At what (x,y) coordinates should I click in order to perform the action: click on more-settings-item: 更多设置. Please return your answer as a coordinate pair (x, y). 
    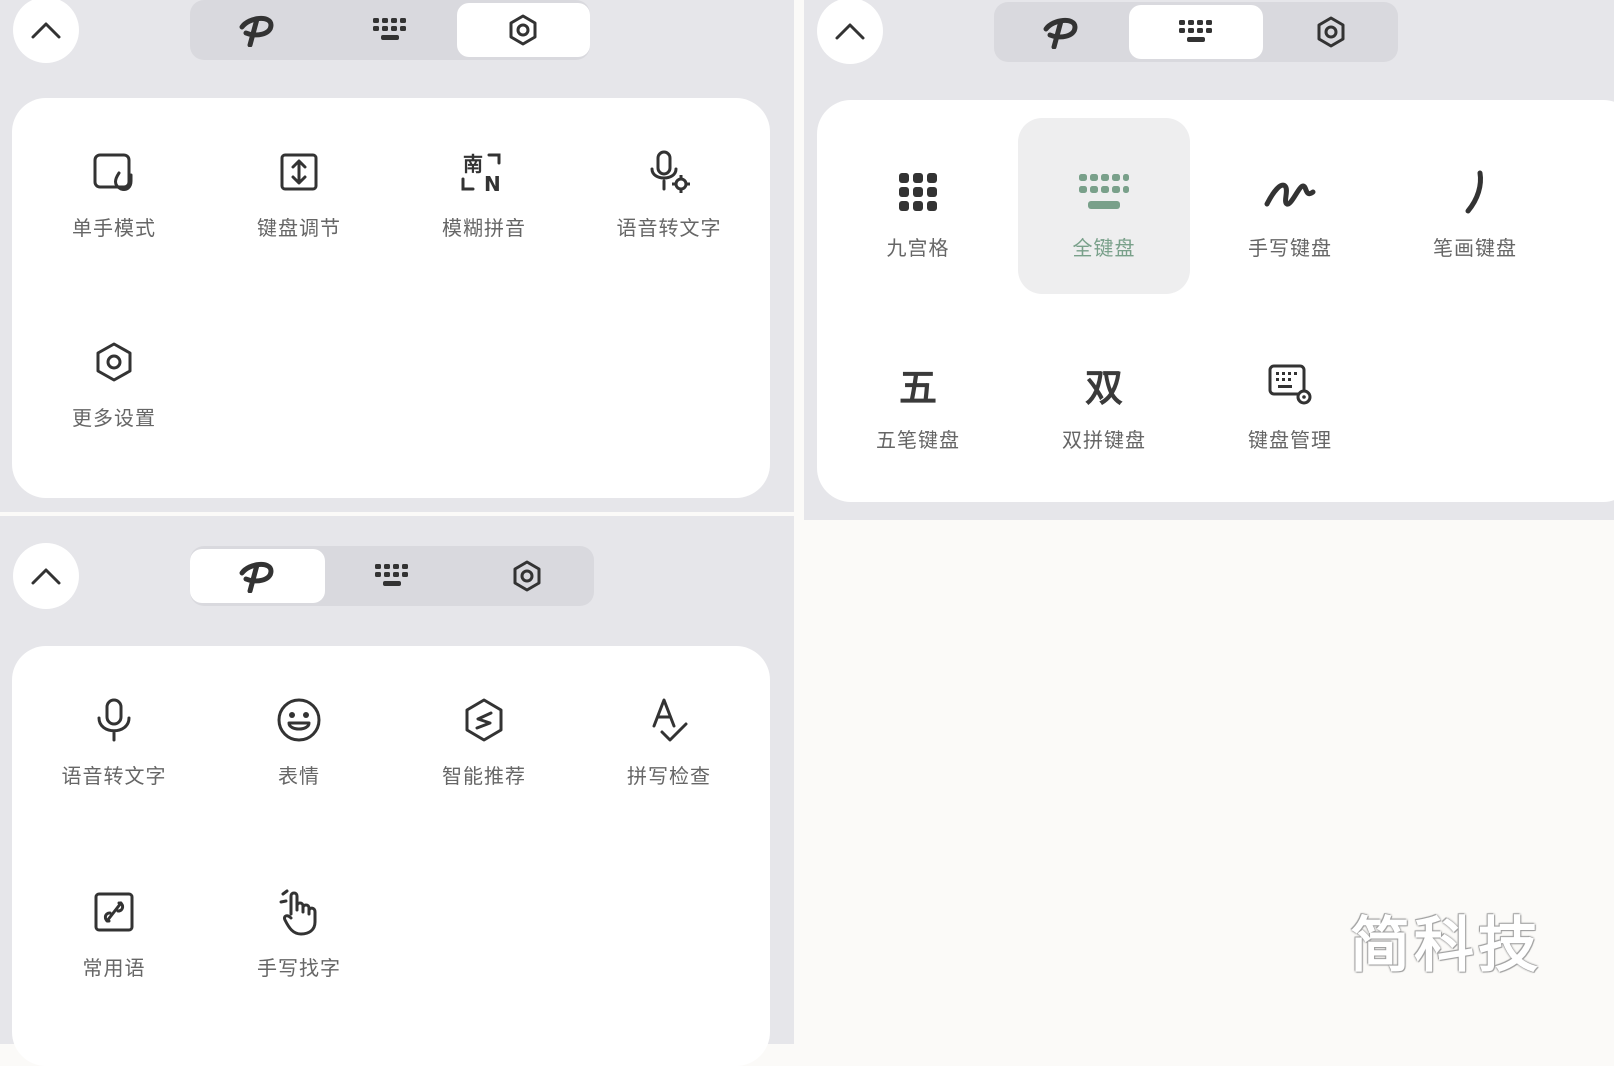
    Looking at the image, I should click on (114, 376).